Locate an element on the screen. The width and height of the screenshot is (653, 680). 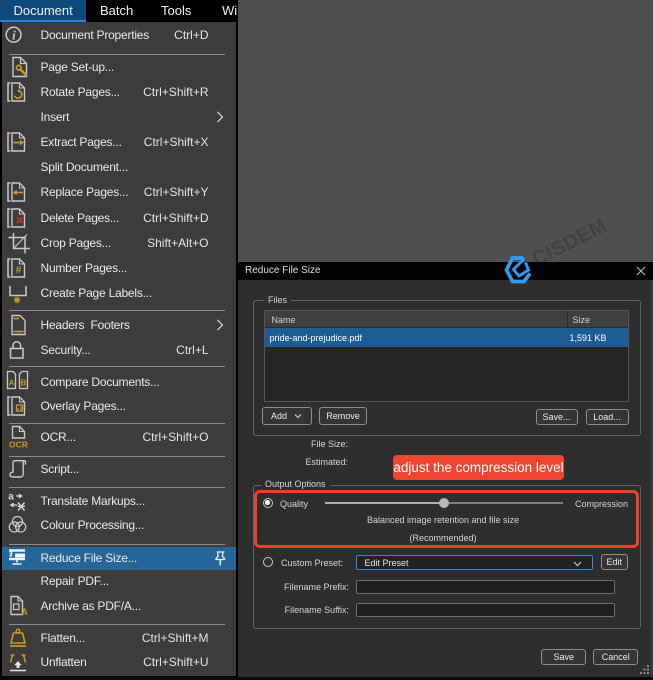
svg-text: a is located at coordinates (11, 496).